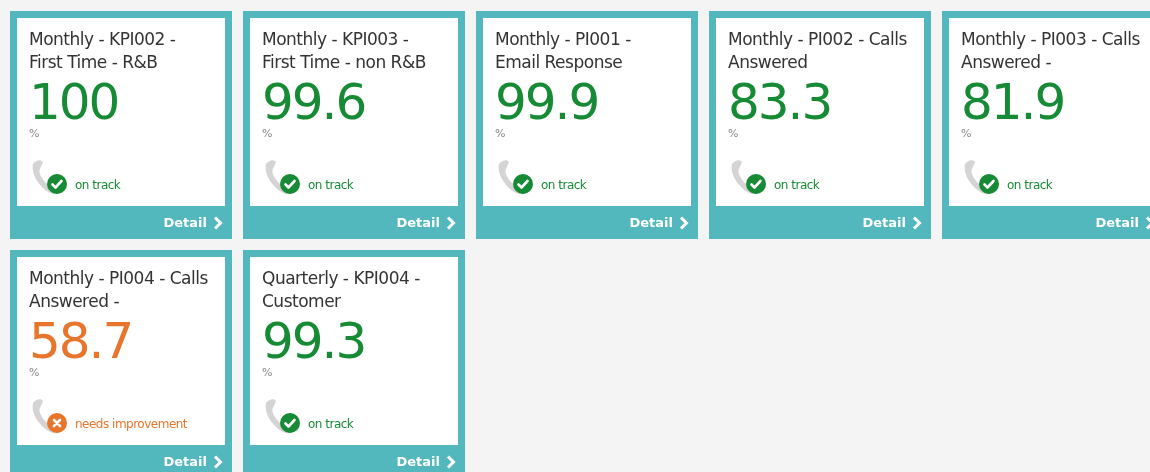 Image resolution: width=1150 pixels, height=472 pixels. I want to click on status-label: needs improvement, so click(131, 424).